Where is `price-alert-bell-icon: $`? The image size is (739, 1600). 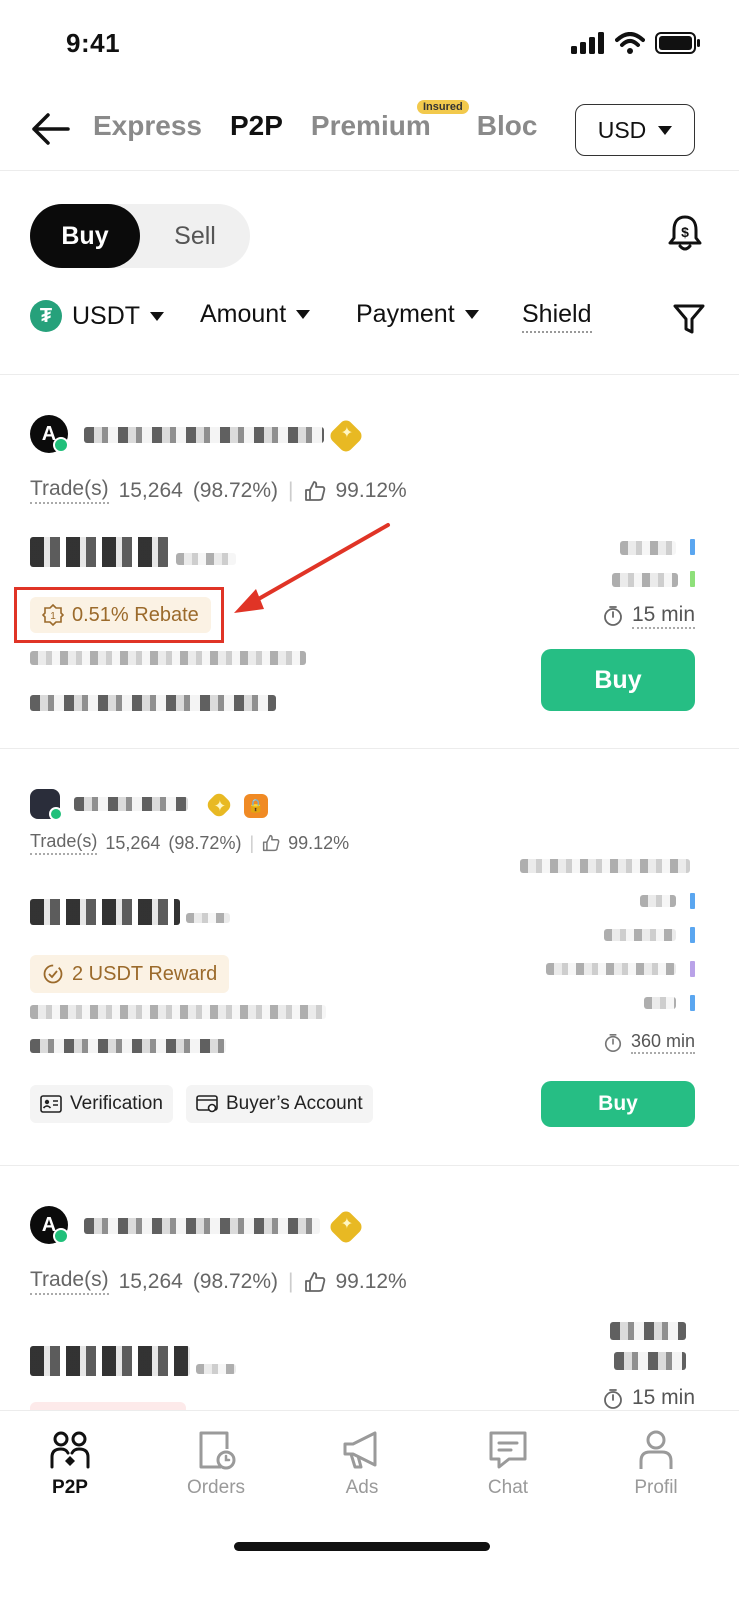 price-alert-bell-icon: $ is located at coordinates (685, 233).